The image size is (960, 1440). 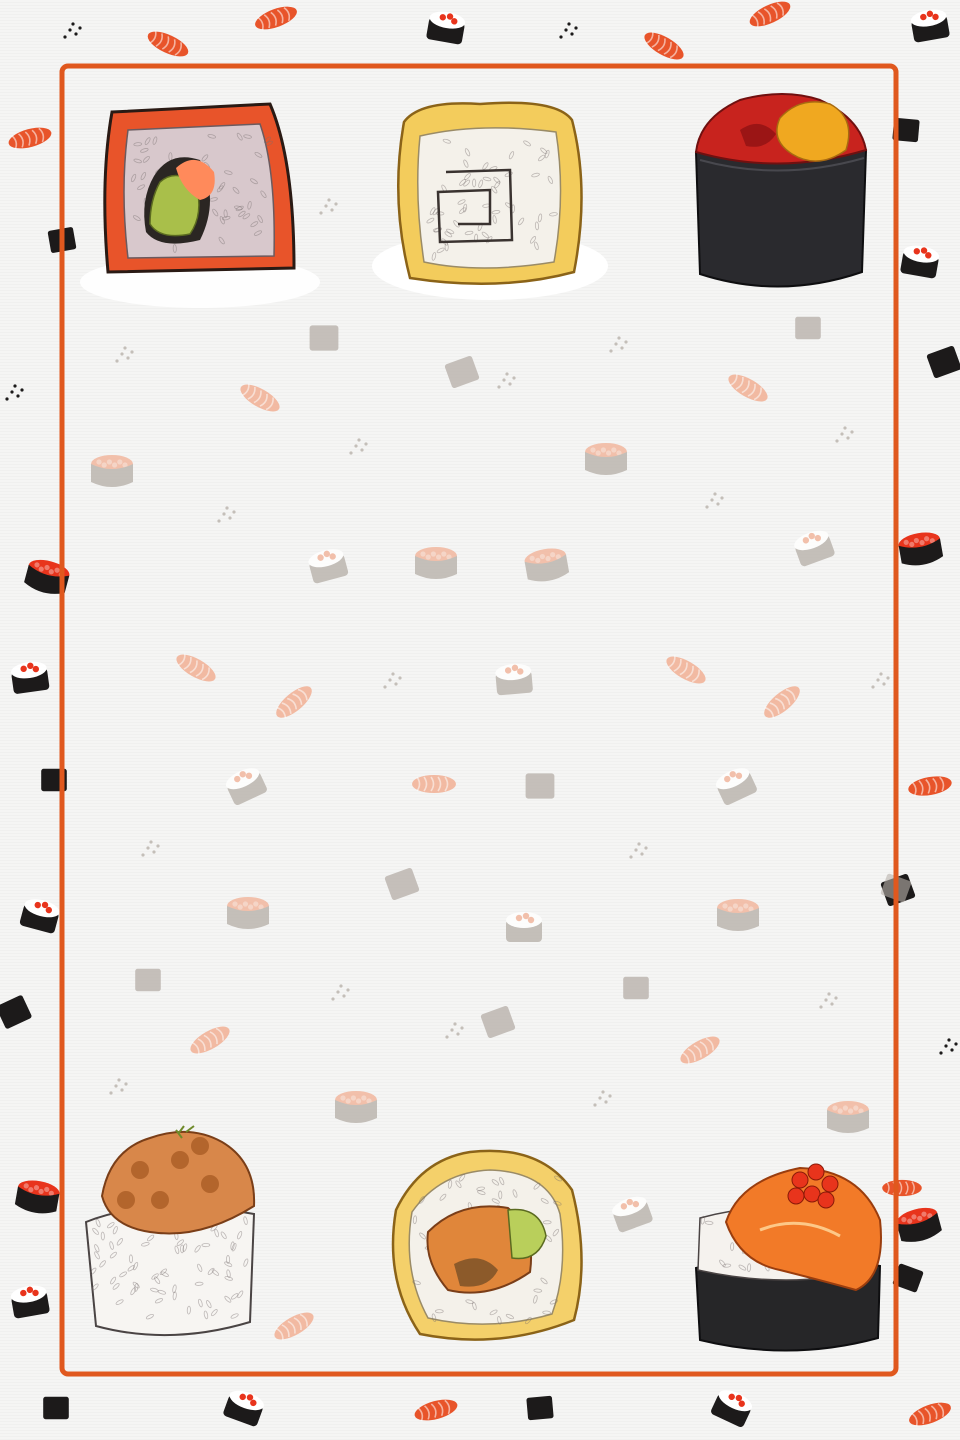 I want to click on salmon-avocado-roll, so click(x=200, y=205).